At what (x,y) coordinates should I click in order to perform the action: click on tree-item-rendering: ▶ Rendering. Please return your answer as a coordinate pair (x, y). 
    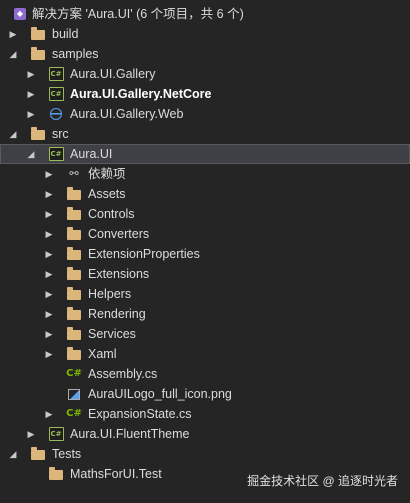
    Looking at the image, I should click on (205, 314).